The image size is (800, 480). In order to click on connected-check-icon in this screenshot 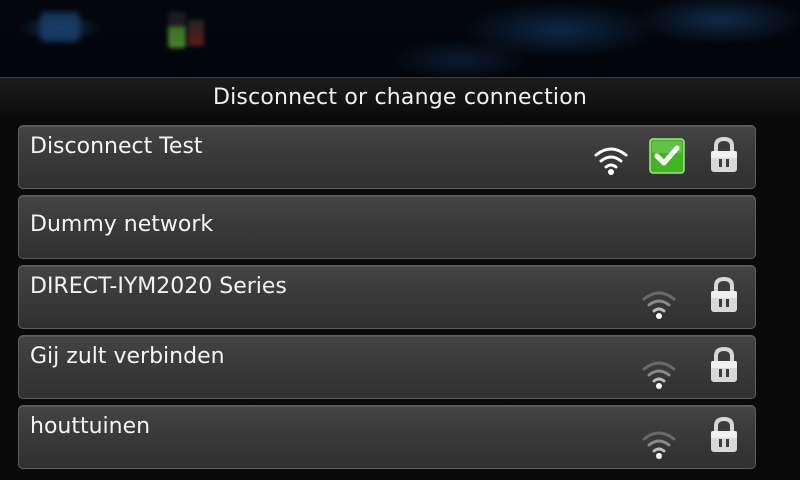, I will do `click(667, 156)`.